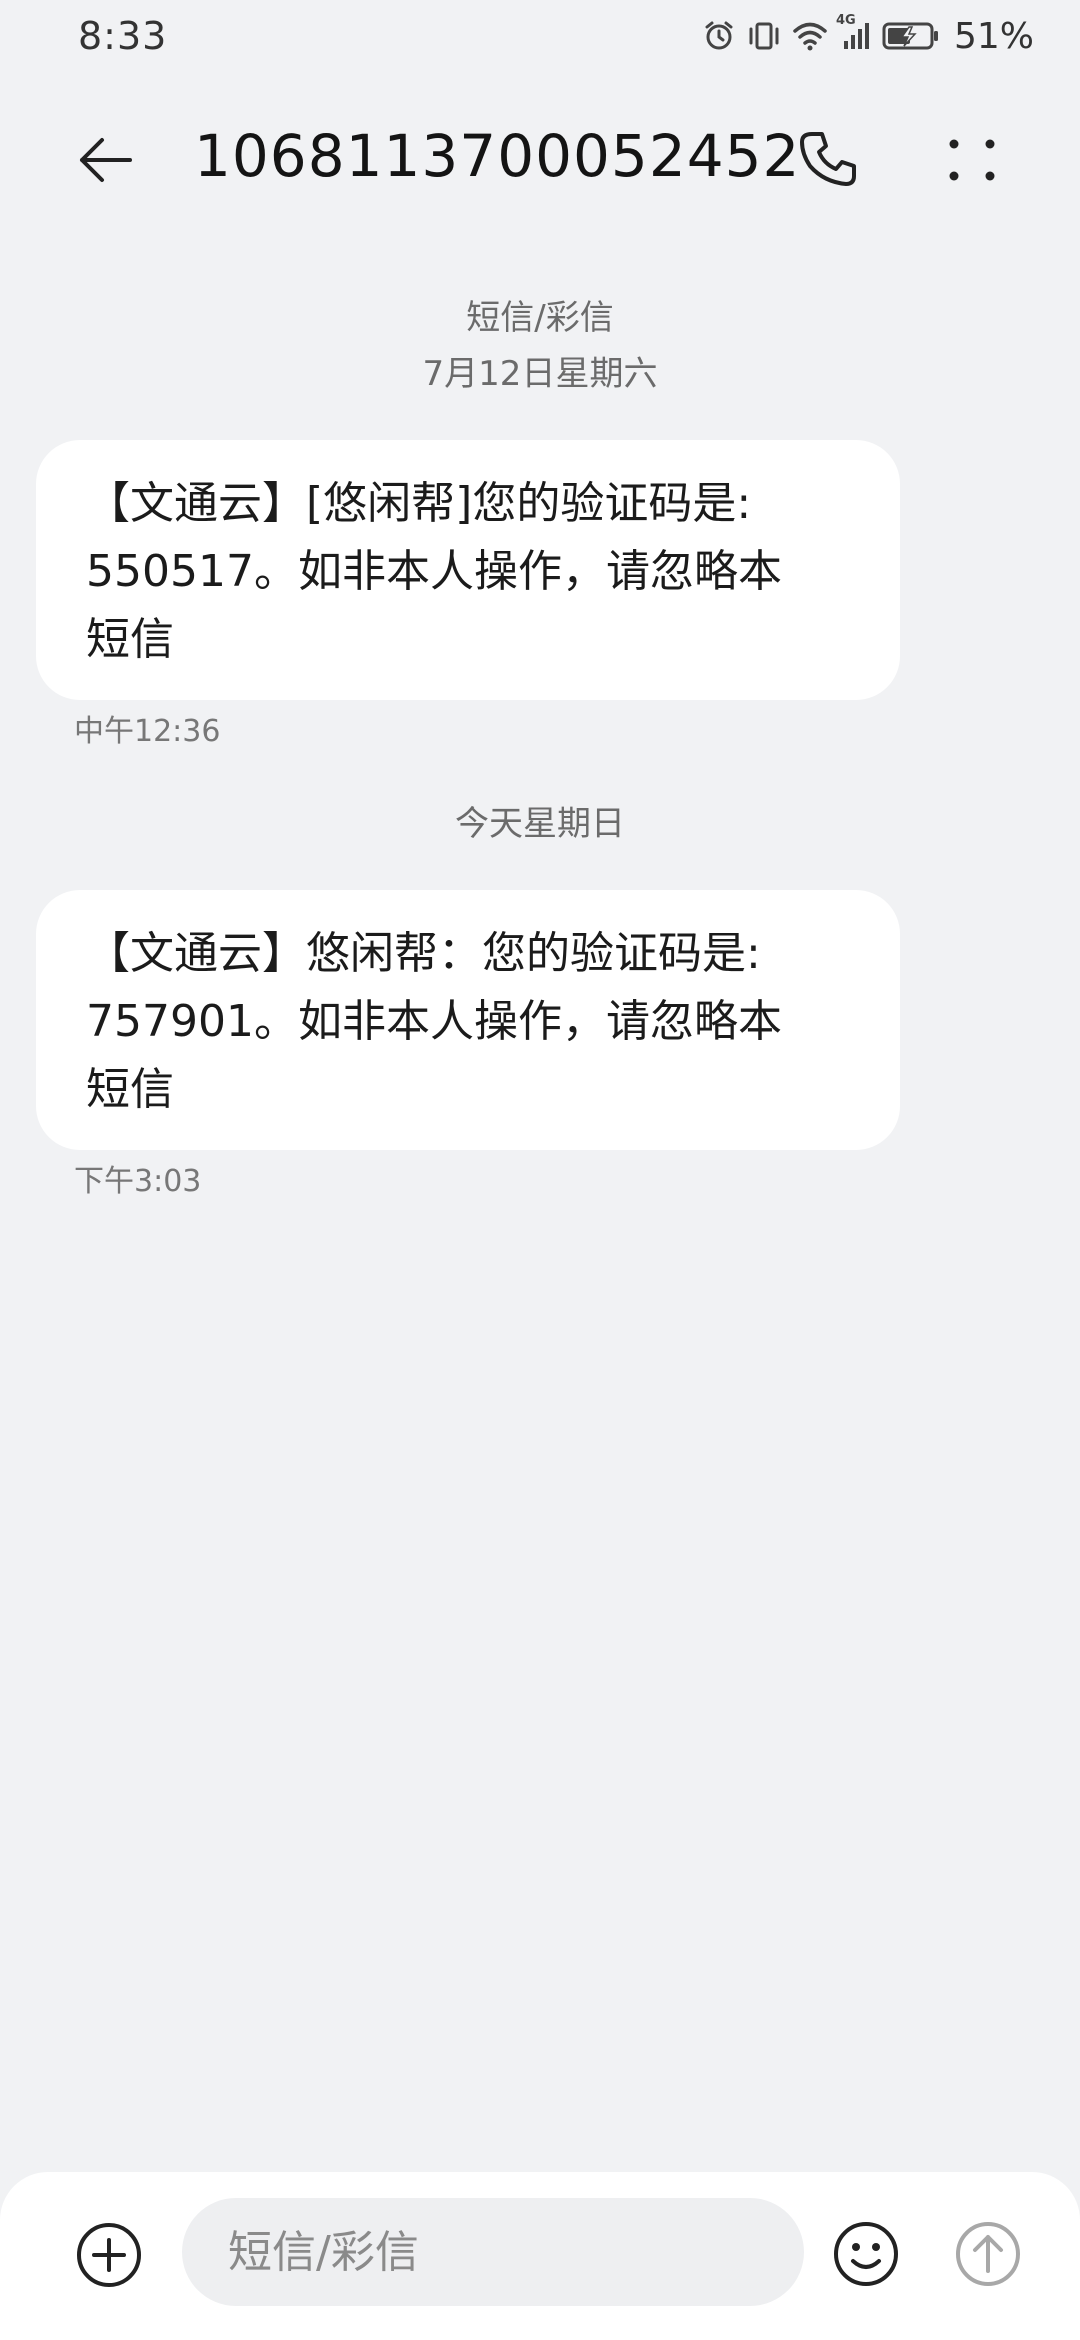  I want to click on more-dots-icon, so click(972, 160).